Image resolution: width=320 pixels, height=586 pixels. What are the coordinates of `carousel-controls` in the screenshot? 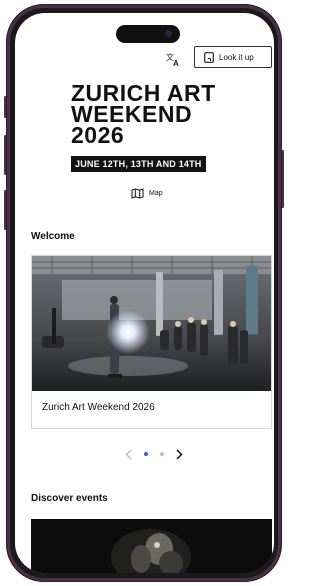 It's located at (154, 454).